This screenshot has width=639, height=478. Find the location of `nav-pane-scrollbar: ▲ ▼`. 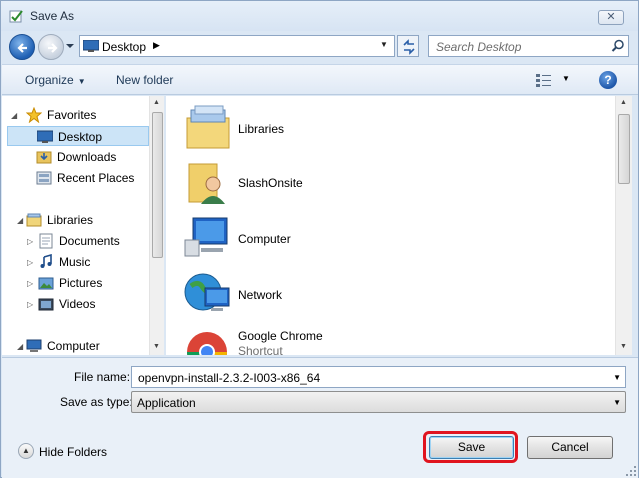

nav-pane-scrollbar: ▲ ▼ is located at coordinates (156, 225).